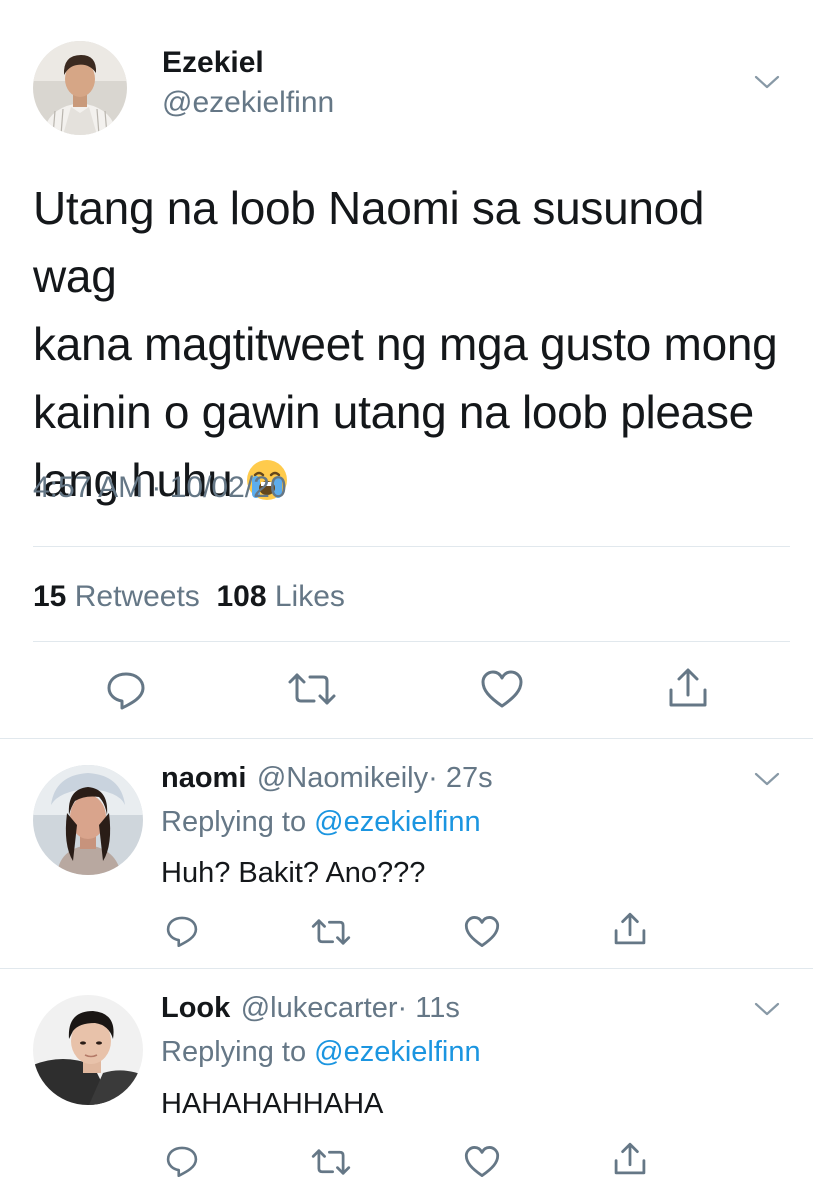  What do you see at coordinates (195, 1008) in the screenshot?
I see `reply-author-name: Look` at bounding box center [195, 1008].